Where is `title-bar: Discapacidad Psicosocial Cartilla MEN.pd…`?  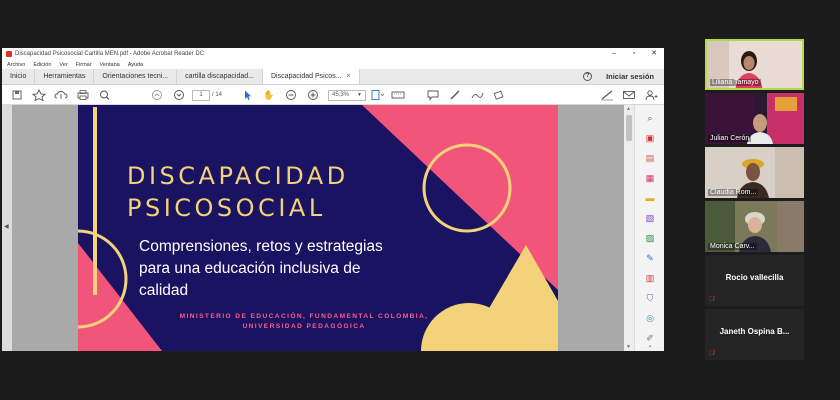 title-bar: Discapacidad Psicosocial Cartilla MEN.pd… is located at coordinates (333, 54).